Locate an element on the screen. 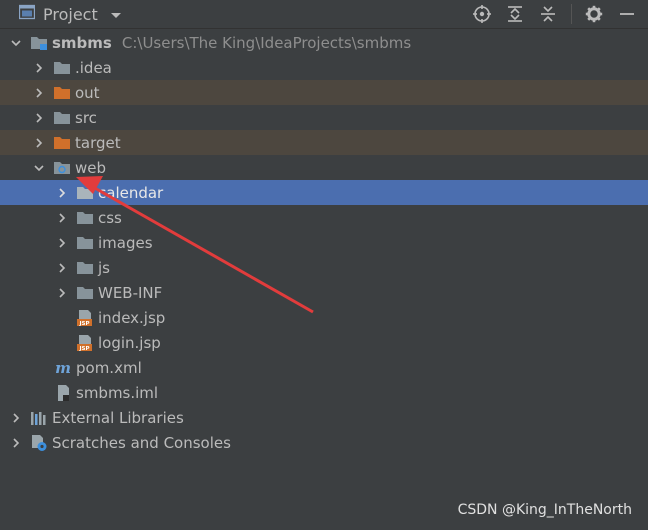  tree-row-label: css is located at coordinates (110, 217).